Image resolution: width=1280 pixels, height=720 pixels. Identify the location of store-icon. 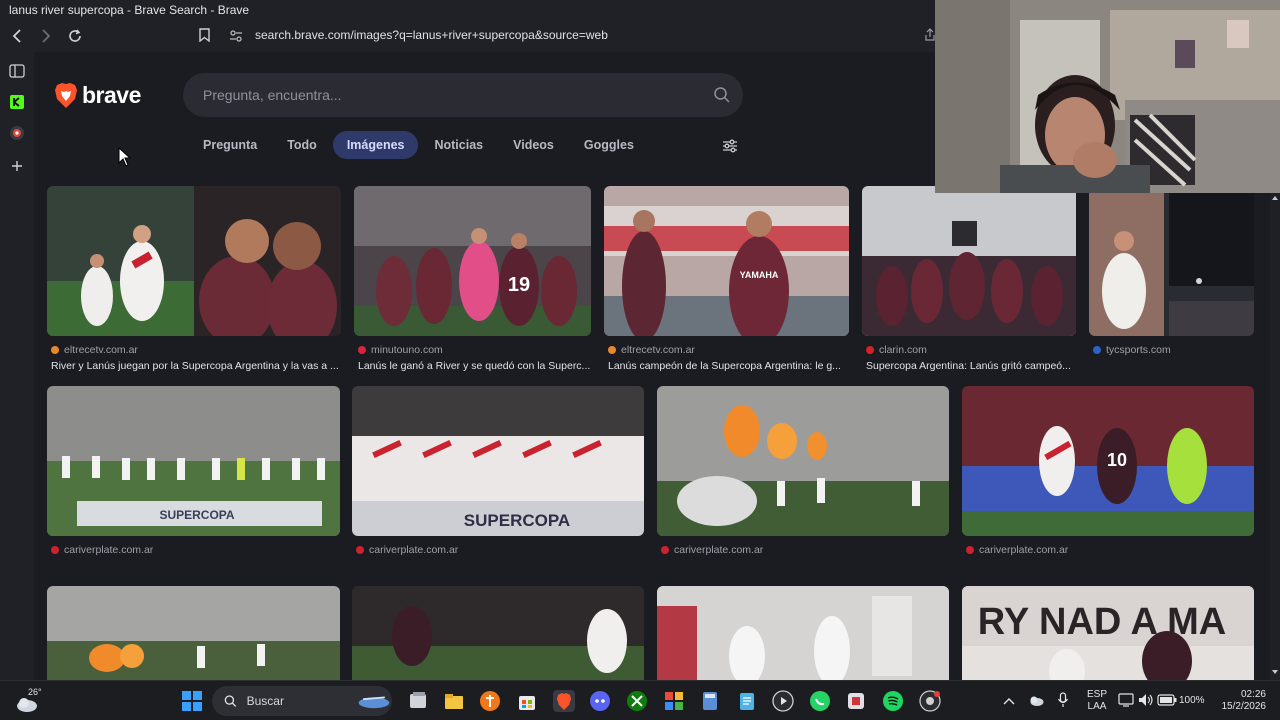
(527, 701).